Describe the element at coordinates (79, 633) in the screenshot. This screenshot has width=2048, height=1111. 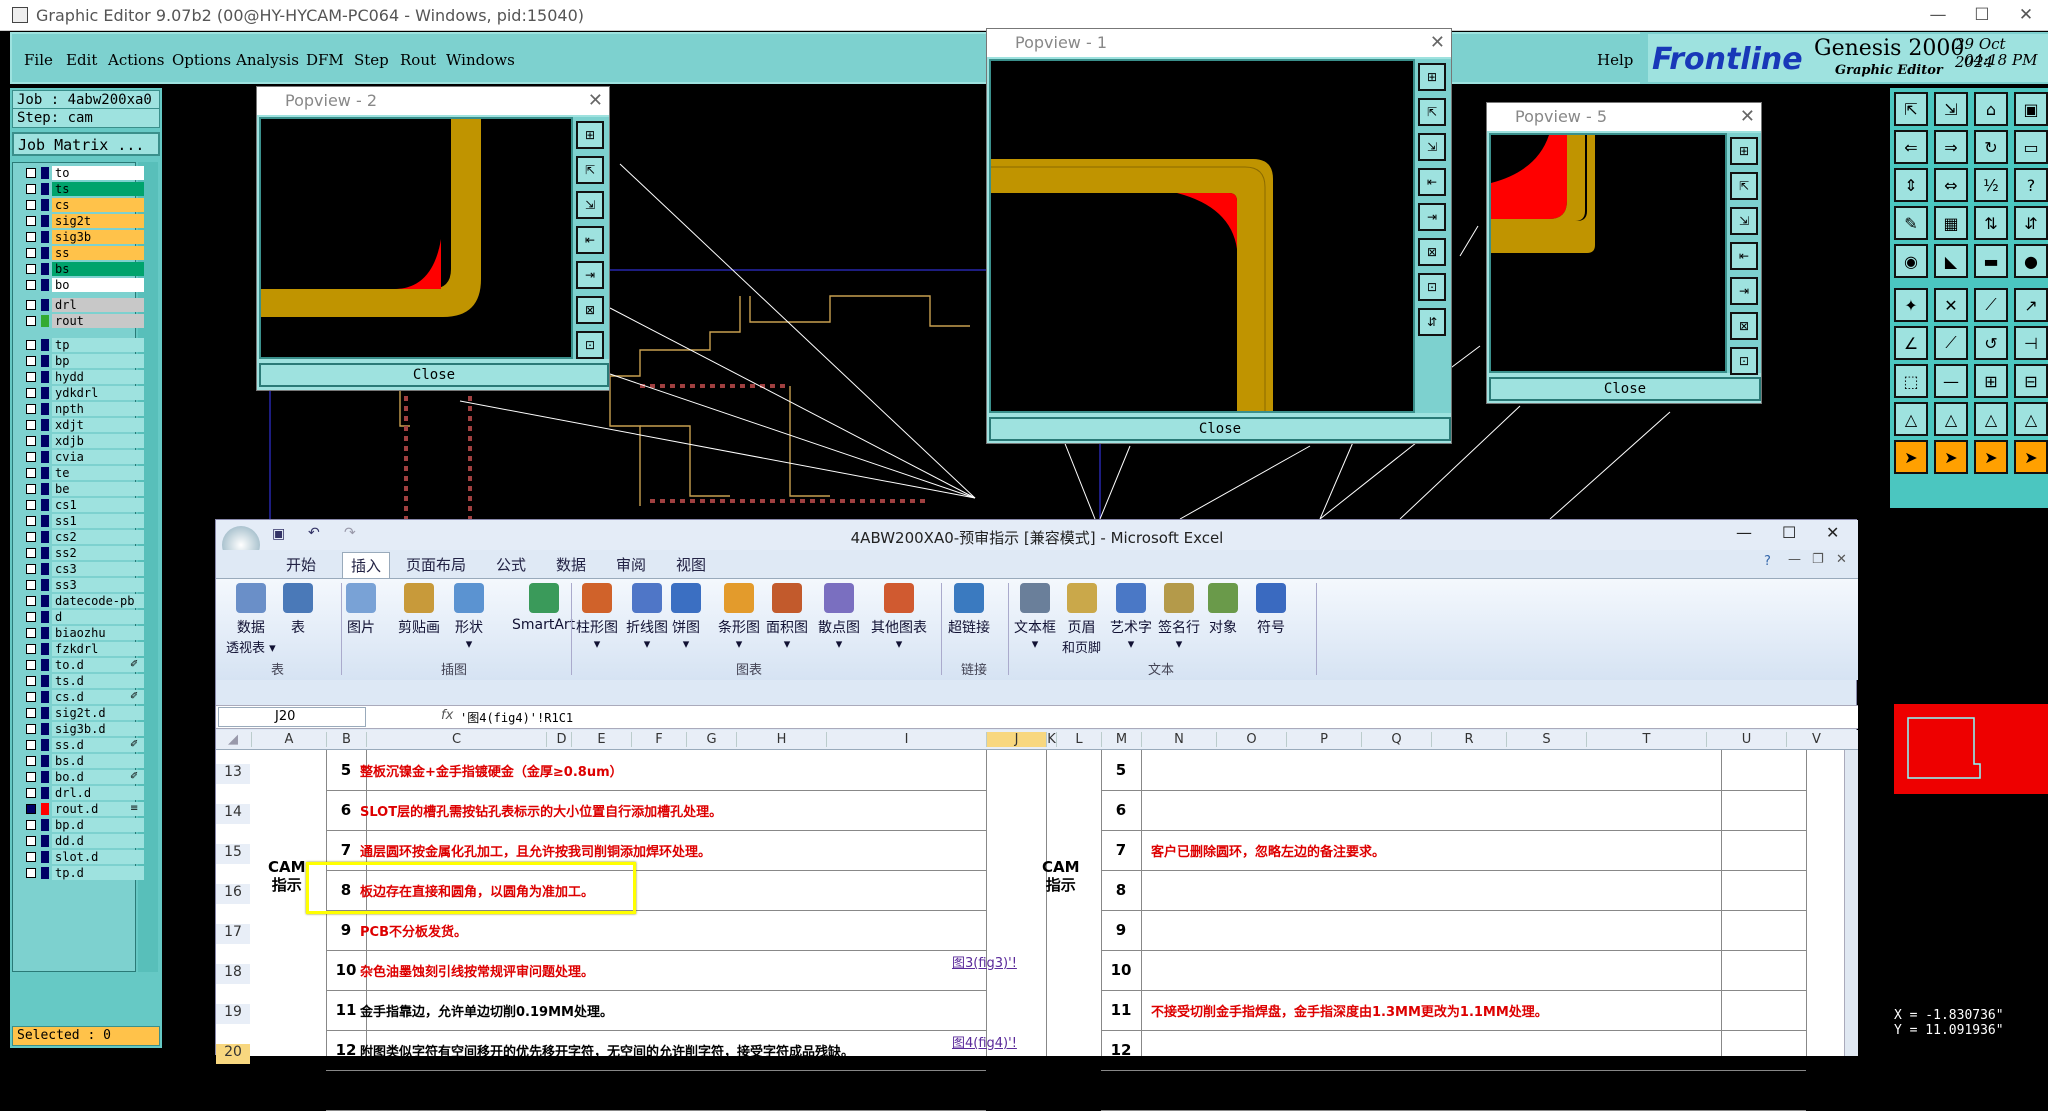
I see `layer-row-biaozhu: biaozhu` at that location.